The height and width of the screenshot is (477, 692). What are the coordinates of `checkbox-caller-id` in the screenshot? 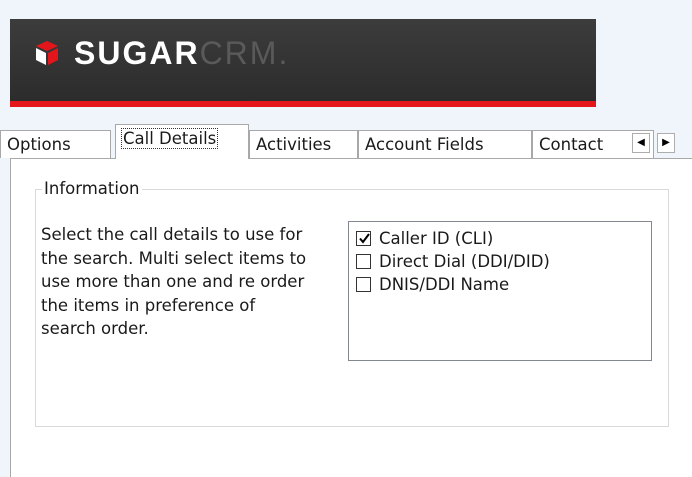 It's located at (363, 238).